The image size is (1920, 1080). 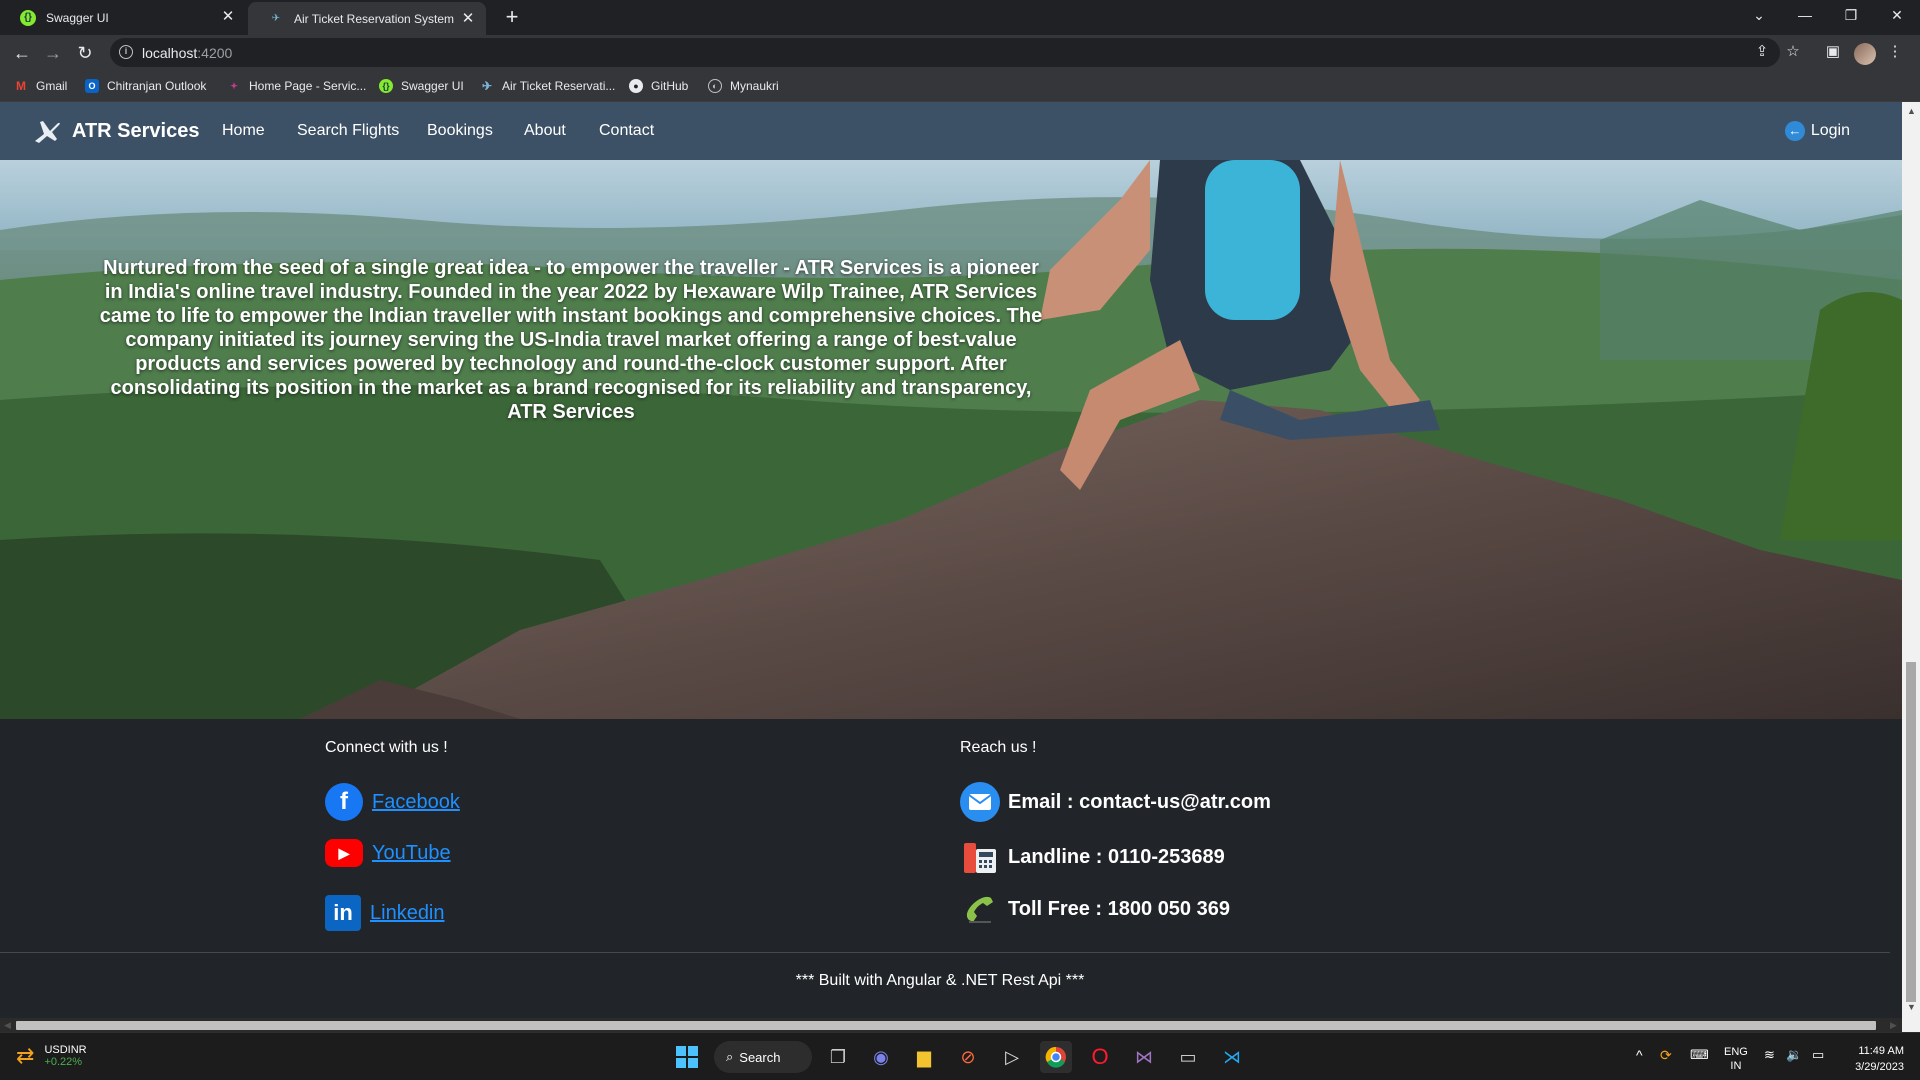 What do you see at coordinates (344, 802) in the screenshot?
I see `facebook-icon: f` at bounding box center [344, 802].